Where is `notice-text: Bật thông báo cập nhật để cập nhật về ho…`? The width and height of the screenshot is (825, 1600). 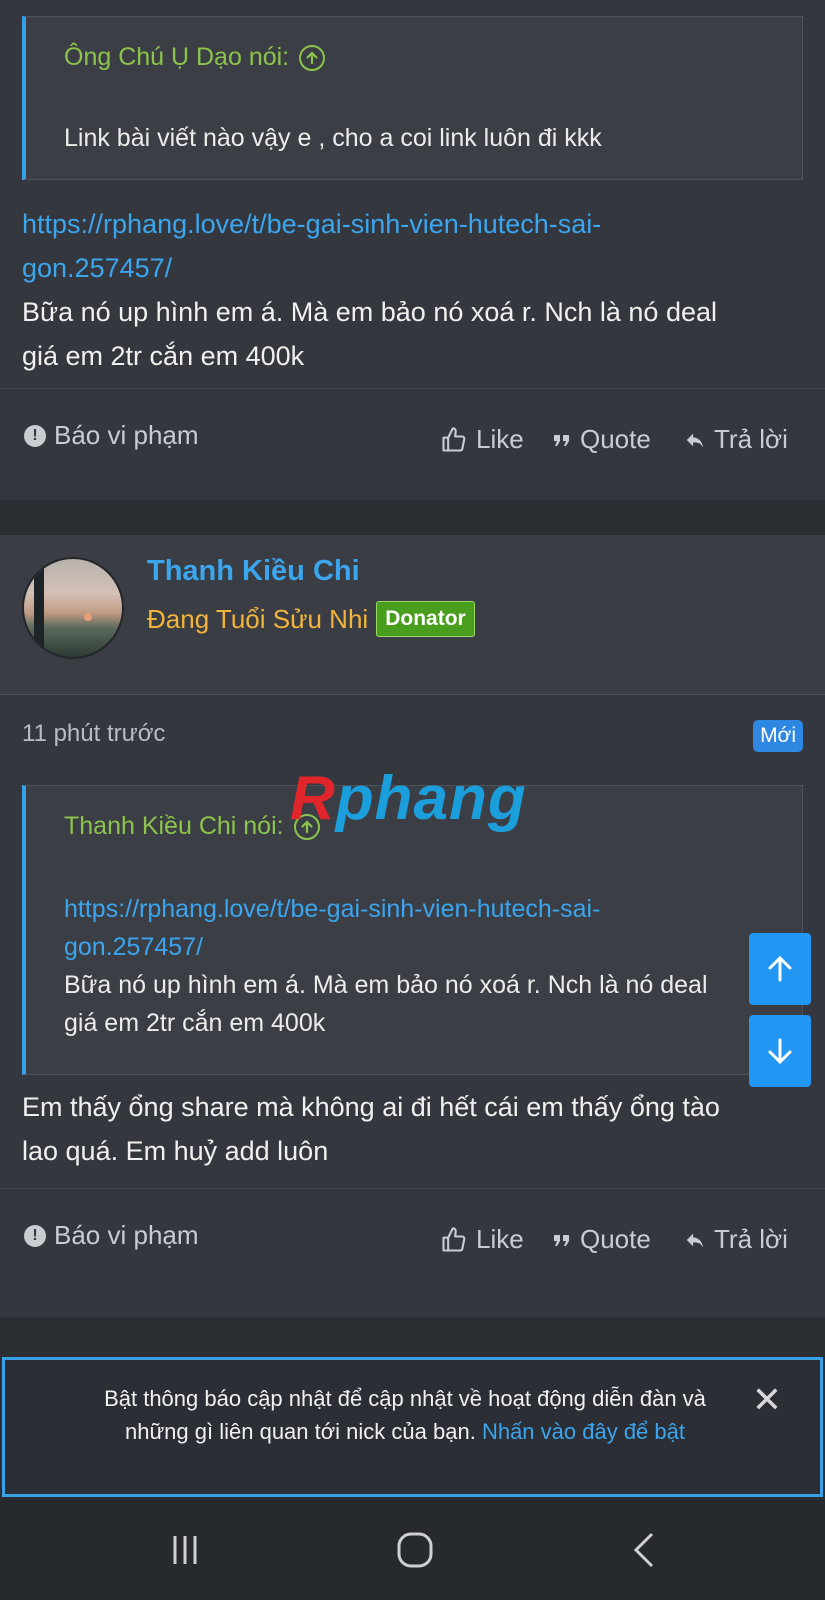
notice-text: Bật thông báo cập nhật để cập nhật về ho… is located at coordinates (405, 1415).